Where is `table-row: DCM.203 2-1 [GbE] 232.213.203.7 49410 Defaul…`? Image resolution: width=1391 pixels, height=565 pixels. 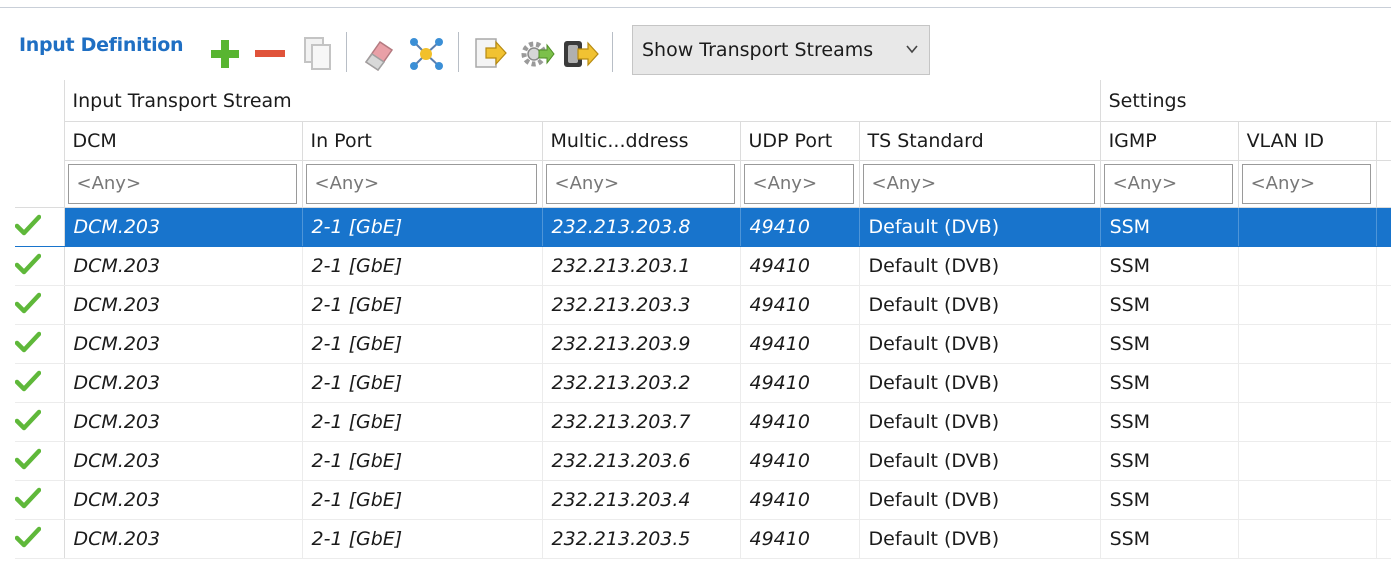 table-row: DCM.203 2-1 [GbE] 232.213.203.7 49410 Defaul… is located at coordinates (703, 422).